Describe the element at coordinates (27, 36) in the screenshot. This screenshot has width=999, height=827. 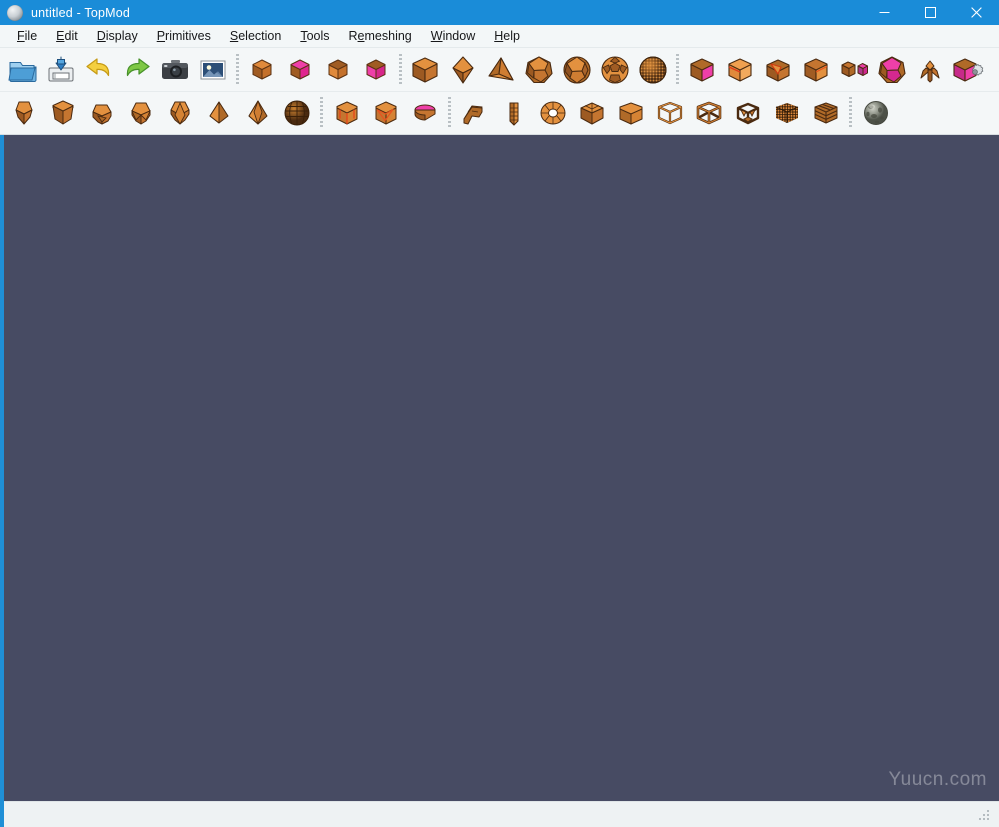
I see `menu-item-file: File` at that location.